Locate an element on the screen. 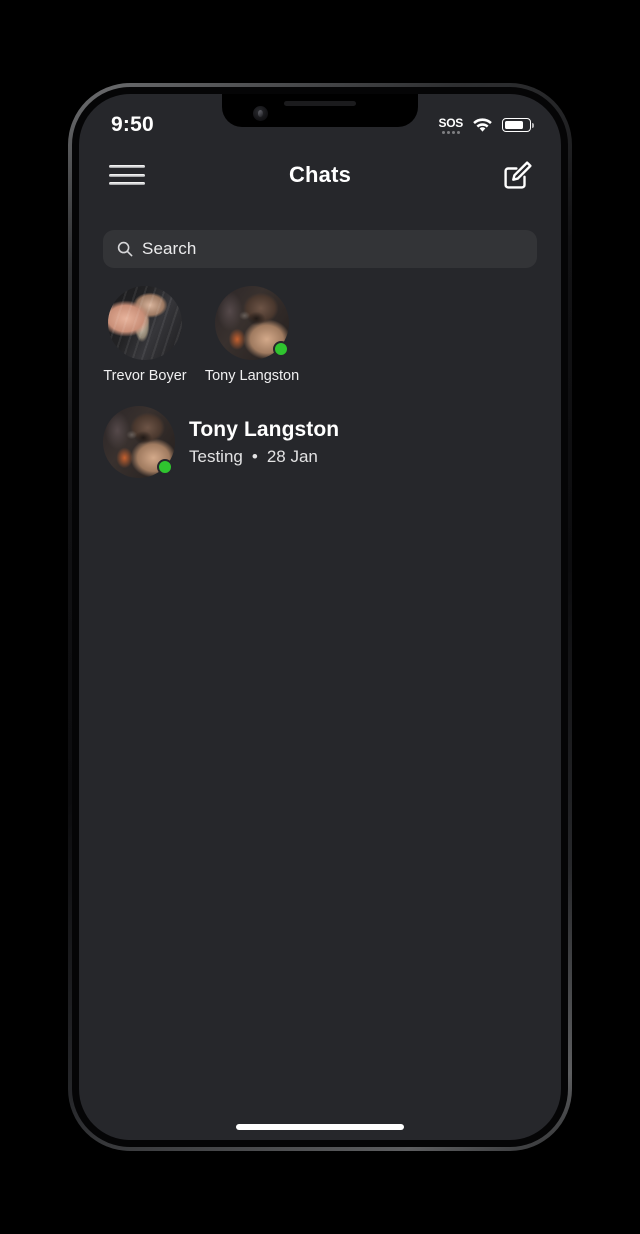 Image resolution: width=640 pixels, height=1234 pixels. battery-icon is located at coordinates (518, 125).